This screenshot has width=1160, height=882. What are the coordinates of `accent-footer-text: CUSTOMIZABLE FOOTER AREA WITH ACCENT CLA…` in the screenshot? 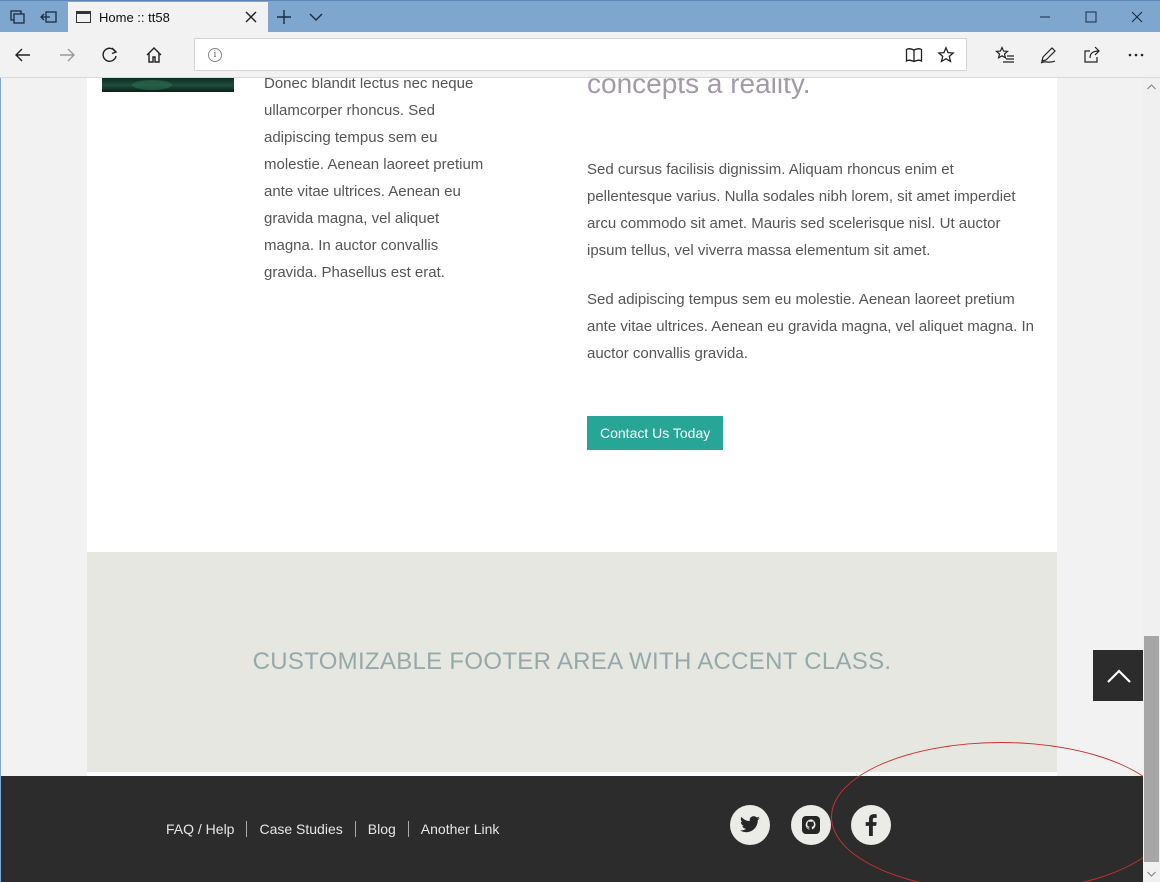 It's located at (572, 661).